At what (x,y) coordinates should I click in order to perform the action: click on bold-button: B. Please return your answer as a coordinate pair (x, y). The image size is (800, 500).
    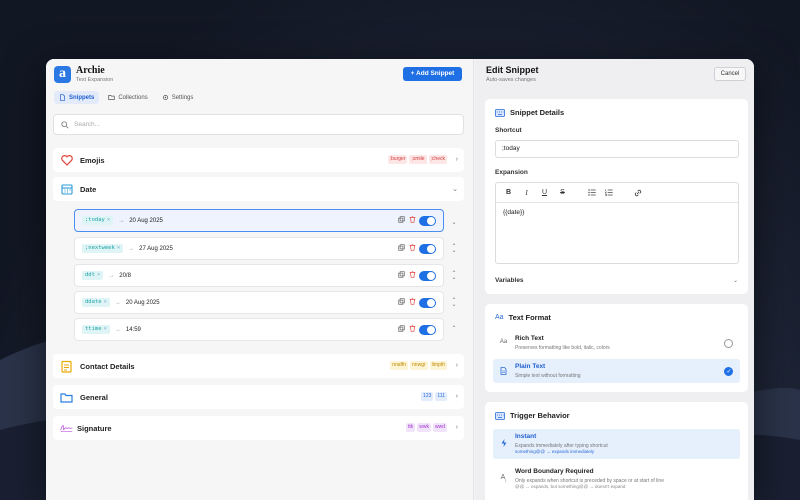
    Looking at the image, I should click on (508, 192).